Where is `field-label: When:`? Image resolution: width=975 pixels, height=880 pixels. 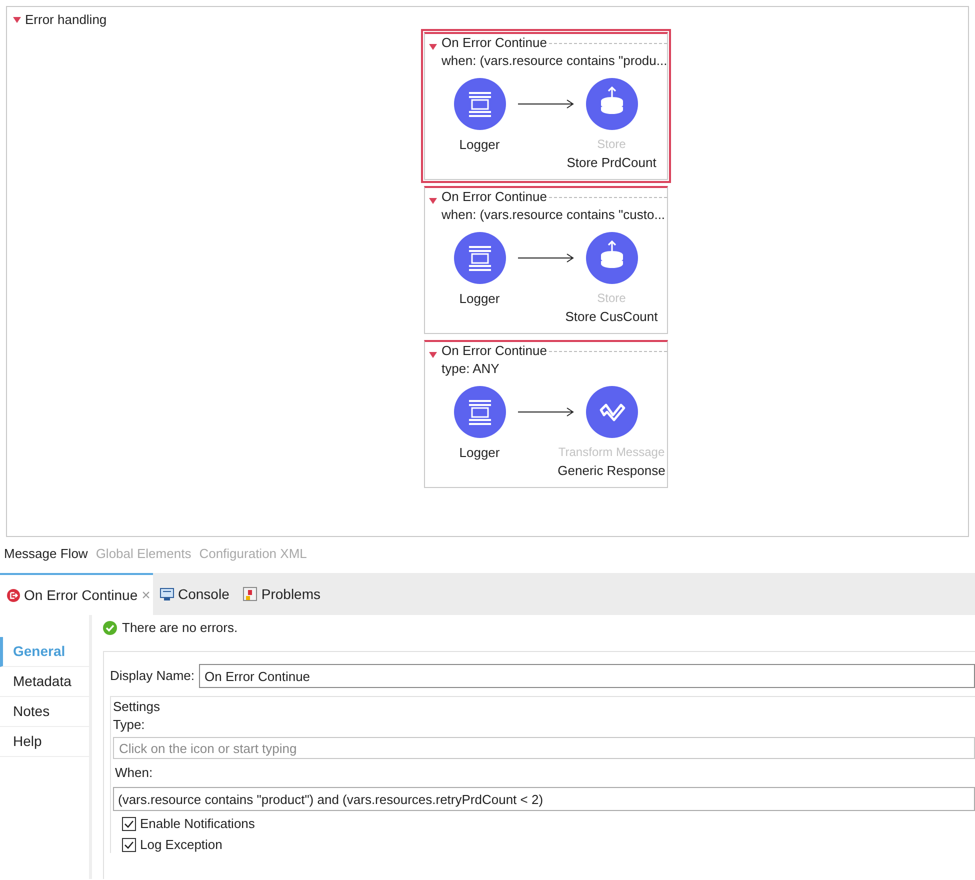
field-label: When: is located at coordinates (134, 773).